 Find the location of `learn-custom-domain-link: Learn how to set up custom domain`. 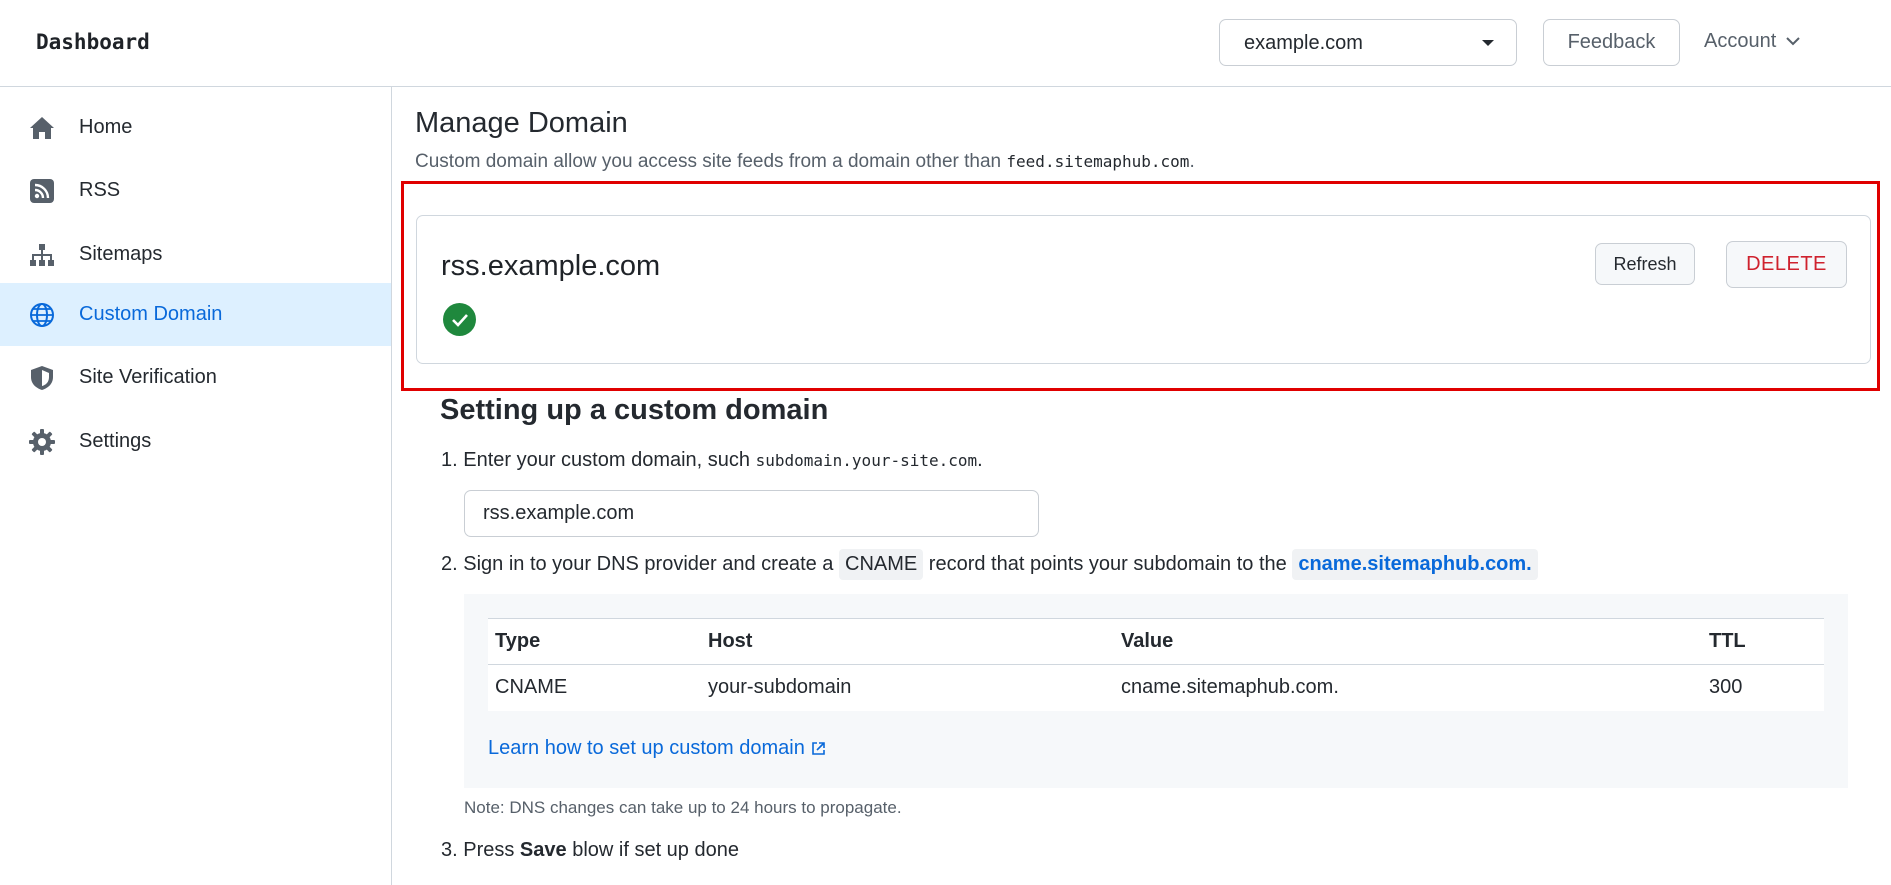

learn-custom-domain-link: Learn how to set up custom domain is located at coordinates (657, 748).